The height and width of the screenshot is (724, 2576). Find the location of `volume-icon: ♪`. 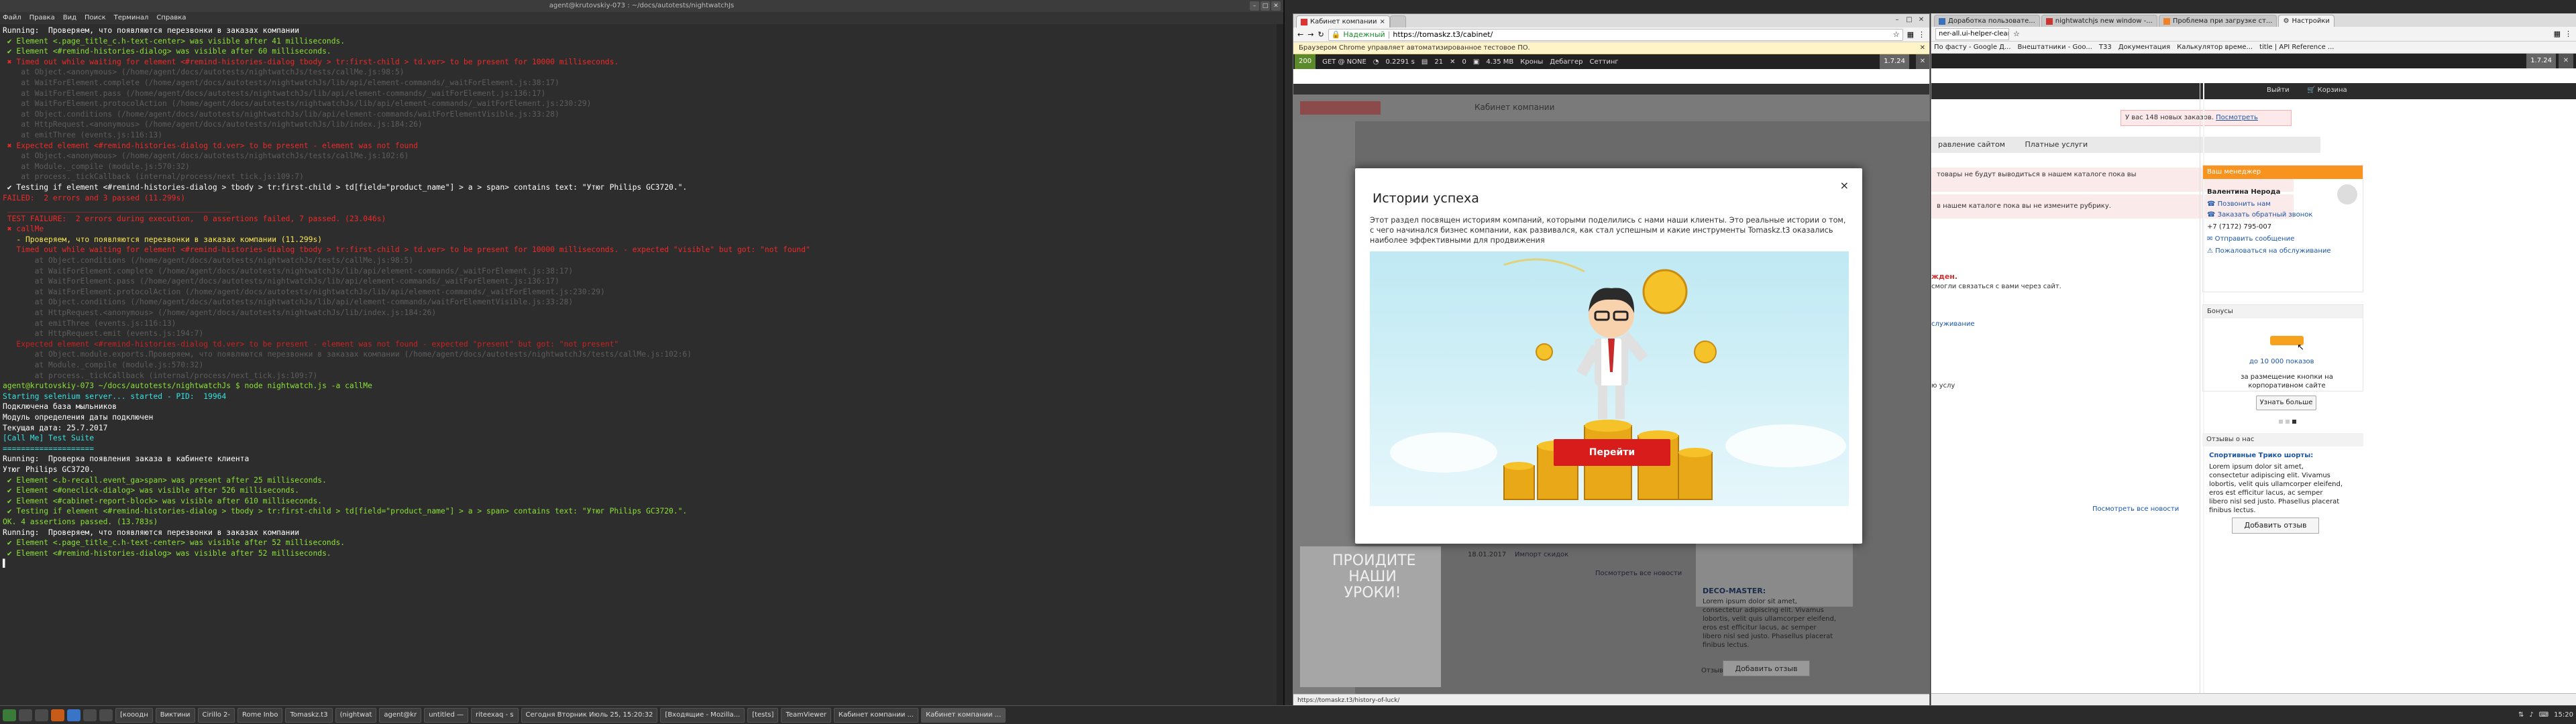

volume-icon: ♪ is located at coordinates (2531, 715).